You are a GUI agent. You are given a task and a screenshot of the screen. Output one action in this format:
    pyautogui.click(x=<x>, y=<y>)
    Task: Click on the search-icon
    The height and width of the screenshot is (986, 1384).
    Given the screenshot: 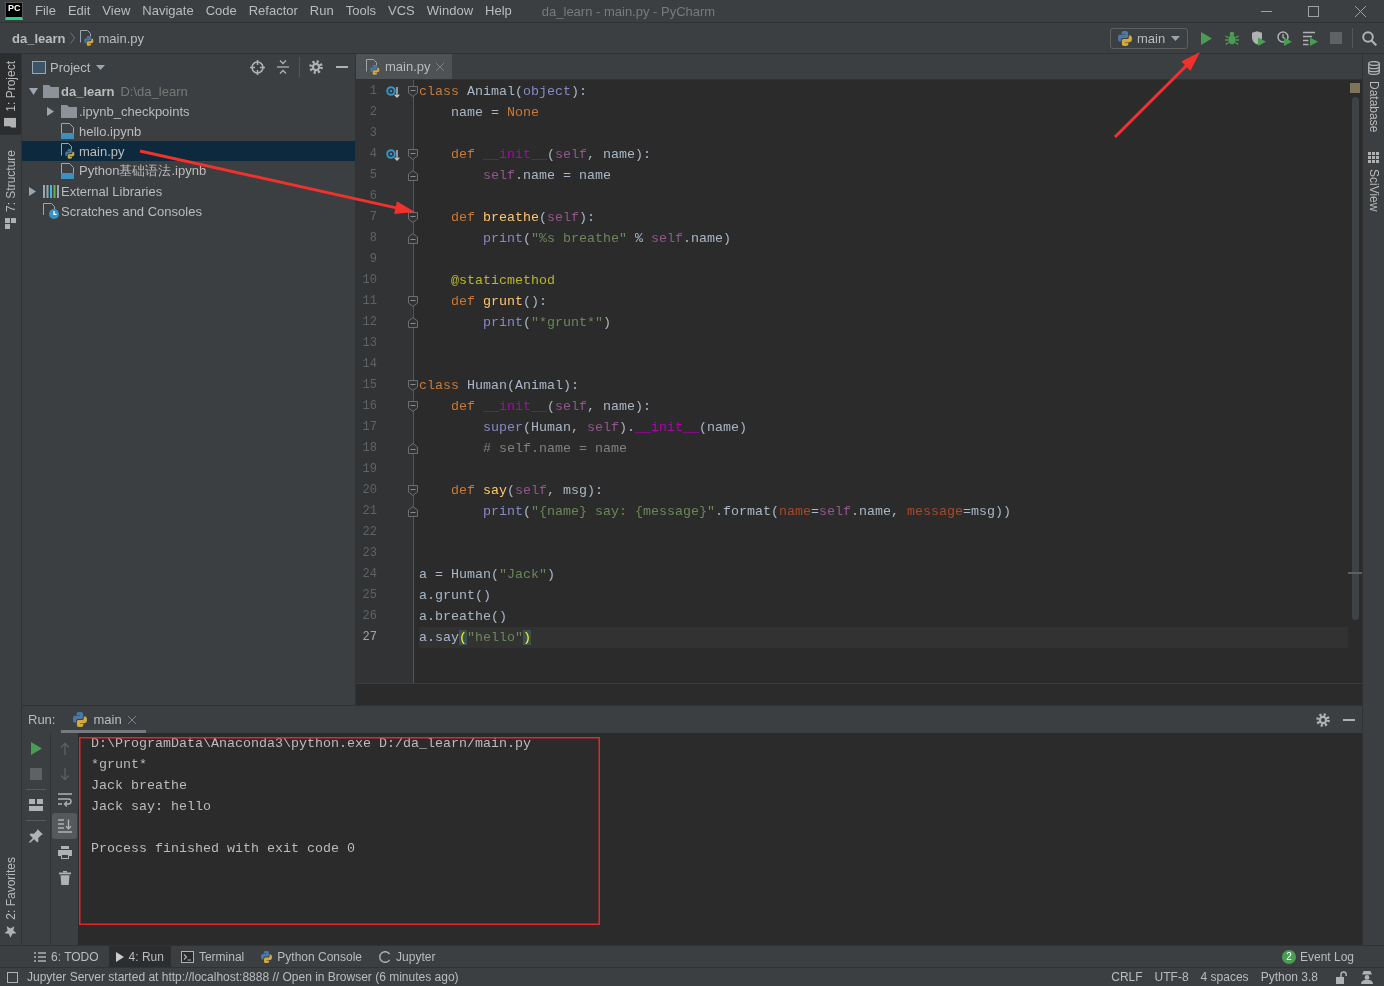 What is the action you would take?
    pyautogui.click(x=1369, y=38)
    